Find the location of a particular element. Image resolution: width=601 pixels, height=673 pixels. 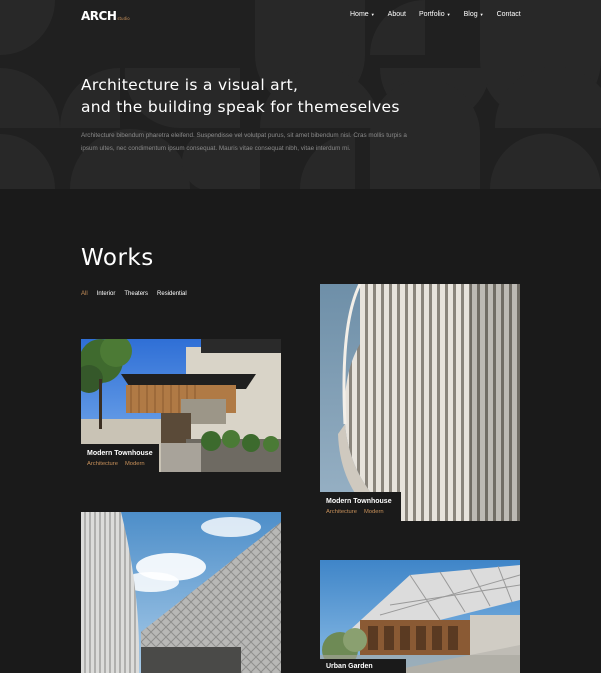

nav-item-portfolio: Portfolio ▼ is located at coordinates (435, 14).